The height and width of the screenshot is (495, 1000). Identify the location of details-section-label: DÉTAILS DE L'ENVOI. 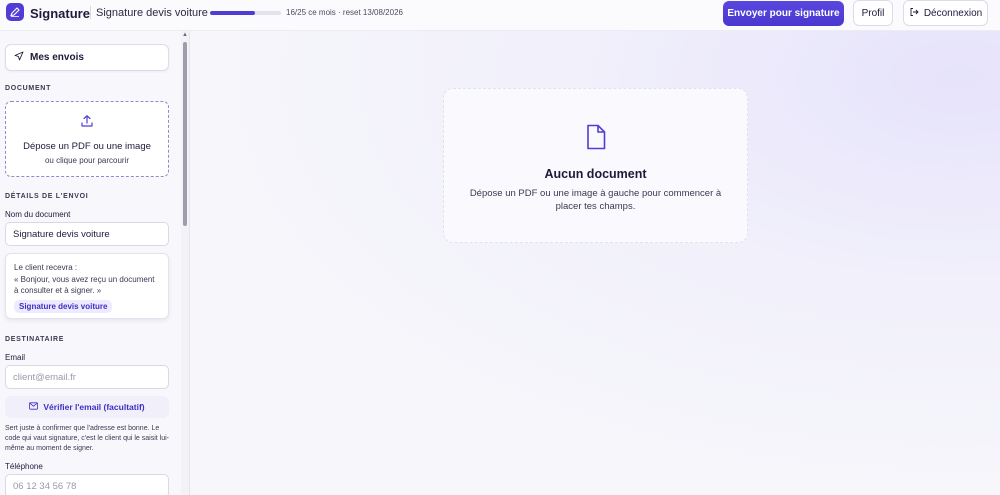
(47, 196).